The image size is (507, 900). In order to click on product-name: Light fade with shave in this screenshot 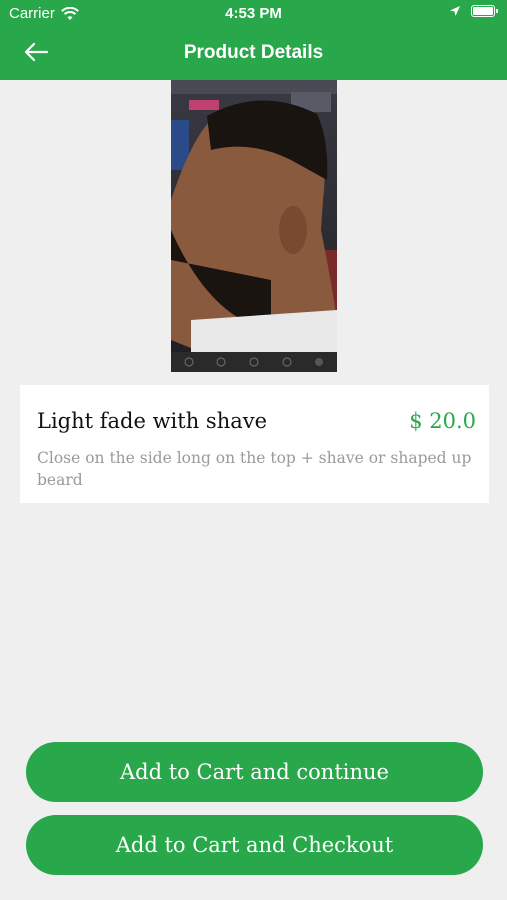, I will do `click(152, 421)`.